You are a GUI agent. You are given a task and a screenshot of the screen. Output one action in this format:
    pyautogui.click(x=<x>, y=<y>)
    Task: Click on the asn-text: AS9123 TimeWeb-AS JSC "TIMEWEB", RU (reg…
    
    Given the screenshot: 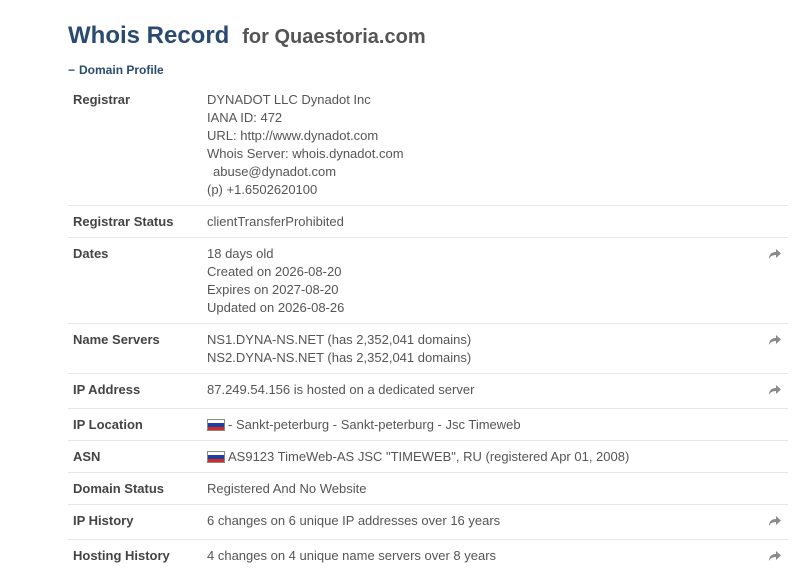 What is the action you would take?
    pyautogui.click(x=428, y=456)
    